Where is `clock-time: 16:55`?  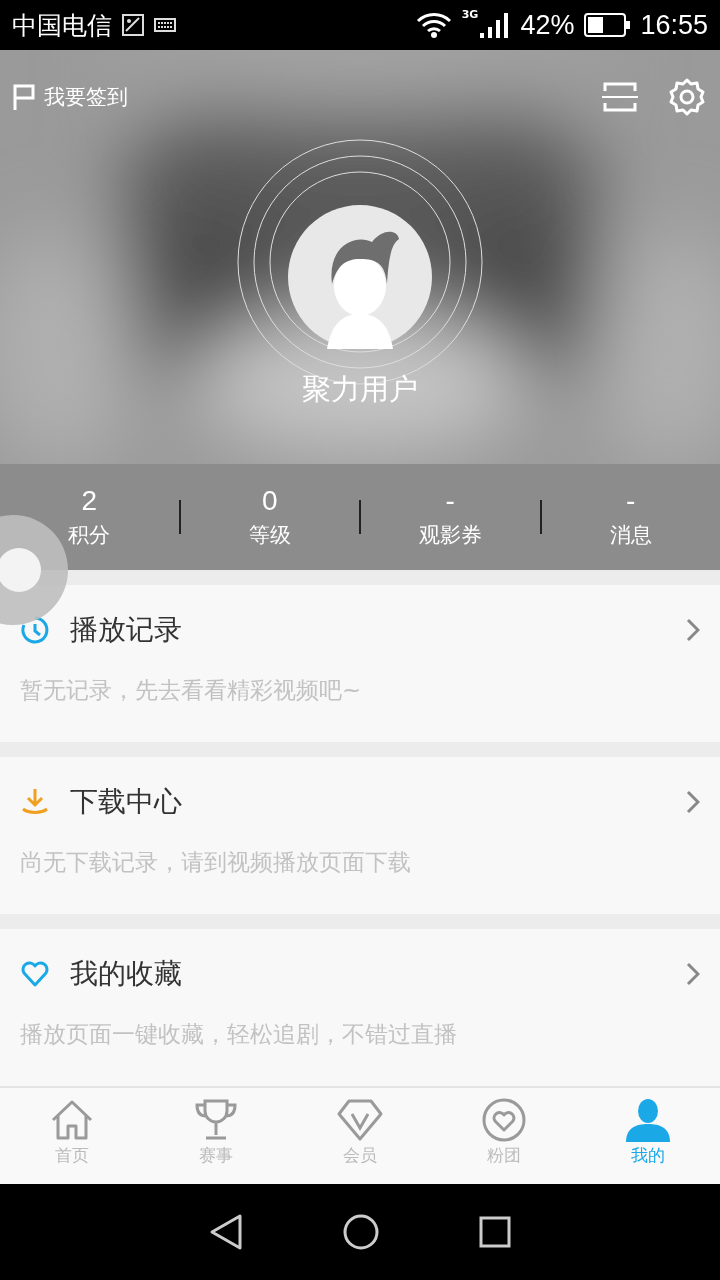 clock-time: 16:55 is located at coordinates (674, 25).